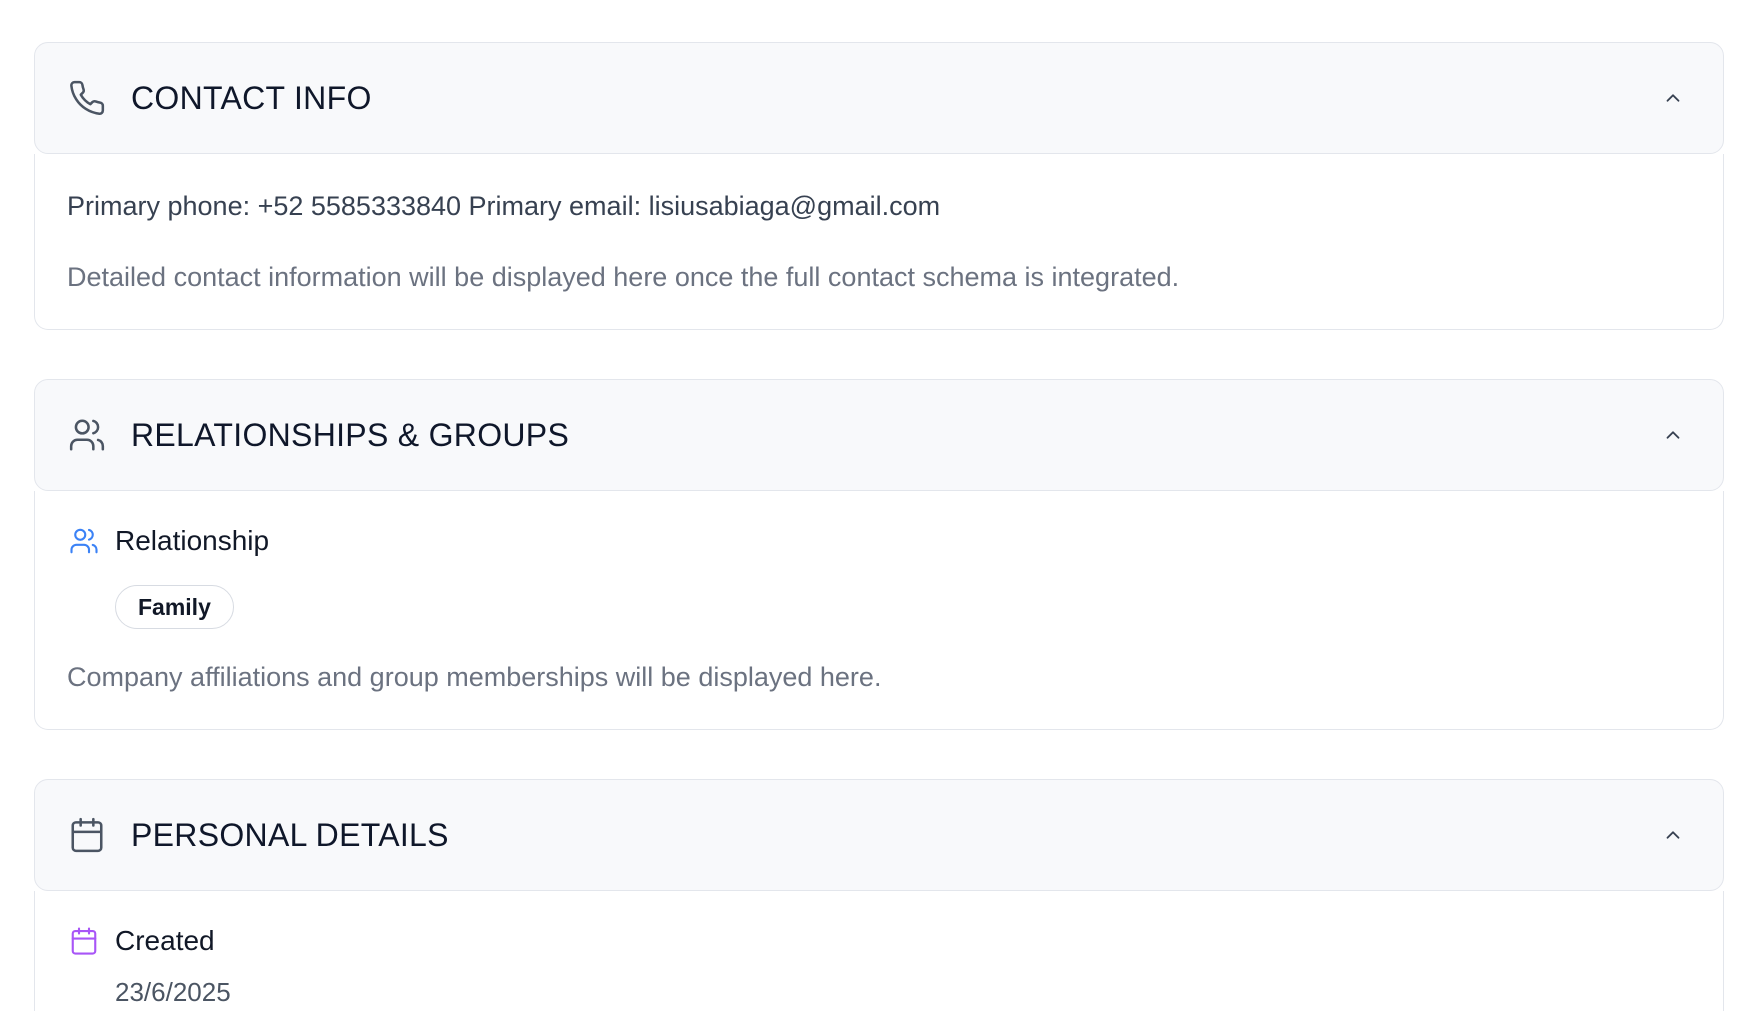 The width and height of the screenshot is (1750, 1014). Describe the element at coordinates (165, 940) in the screenshot. I see `created-label: Created` at that location.